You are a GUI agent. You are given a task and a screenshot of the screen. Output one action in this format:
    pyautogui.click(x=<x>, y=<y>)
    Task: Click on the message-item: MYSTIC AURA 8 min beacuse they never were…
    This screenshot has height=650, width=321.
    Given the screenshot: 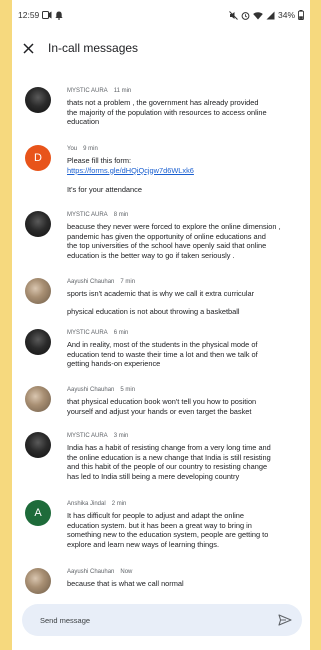 What is the action you would take?
    pyautogui.click(x=161, y=235)
    